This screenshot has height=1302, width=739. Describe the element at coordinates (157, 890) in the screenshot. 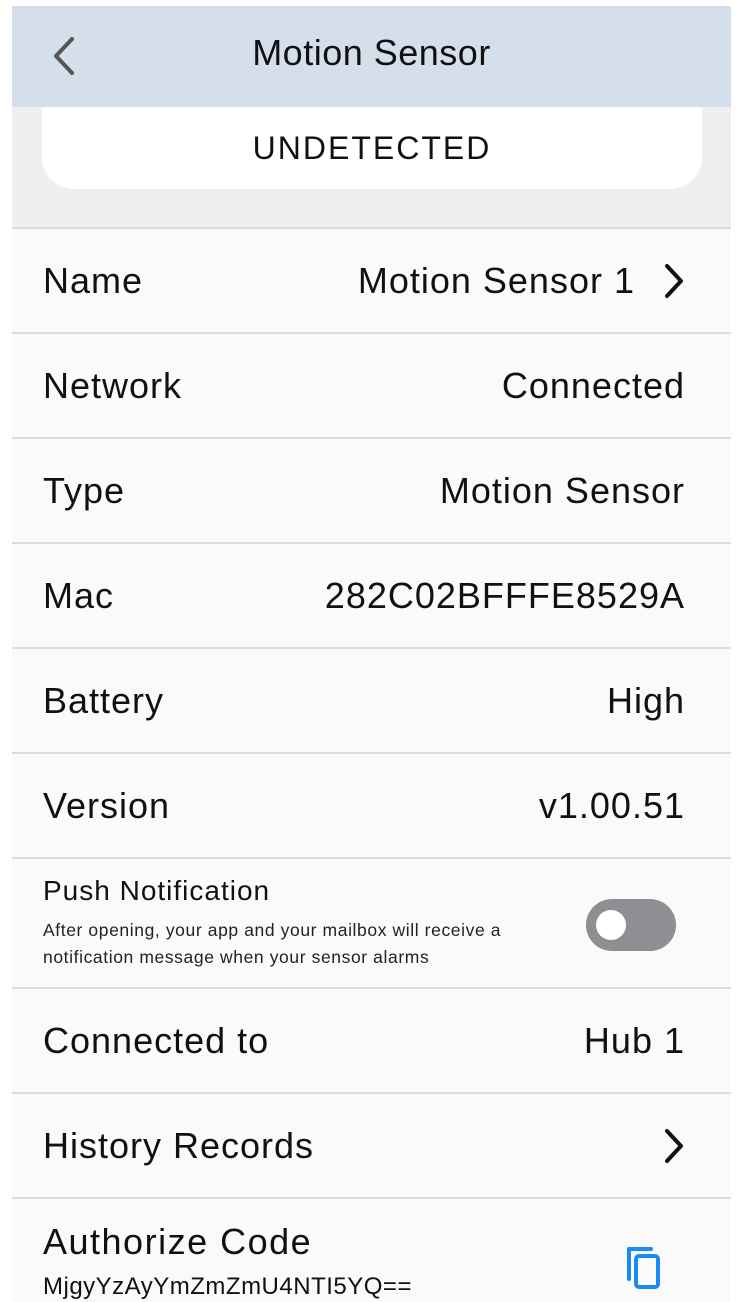

I see `push-notification-title: Push Notification` at that location.